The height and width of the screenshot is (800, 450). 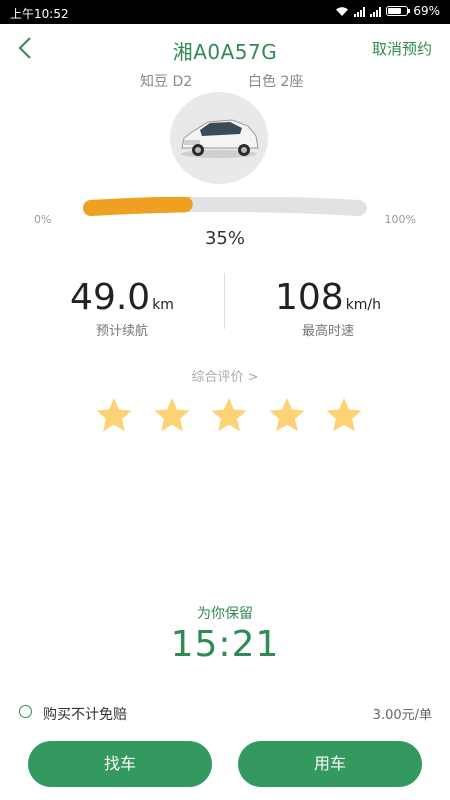 What do you see at coordinates (120, 764) in the screenshot?
I see `find-car-button: 找车` at bounding box center [120, 764].